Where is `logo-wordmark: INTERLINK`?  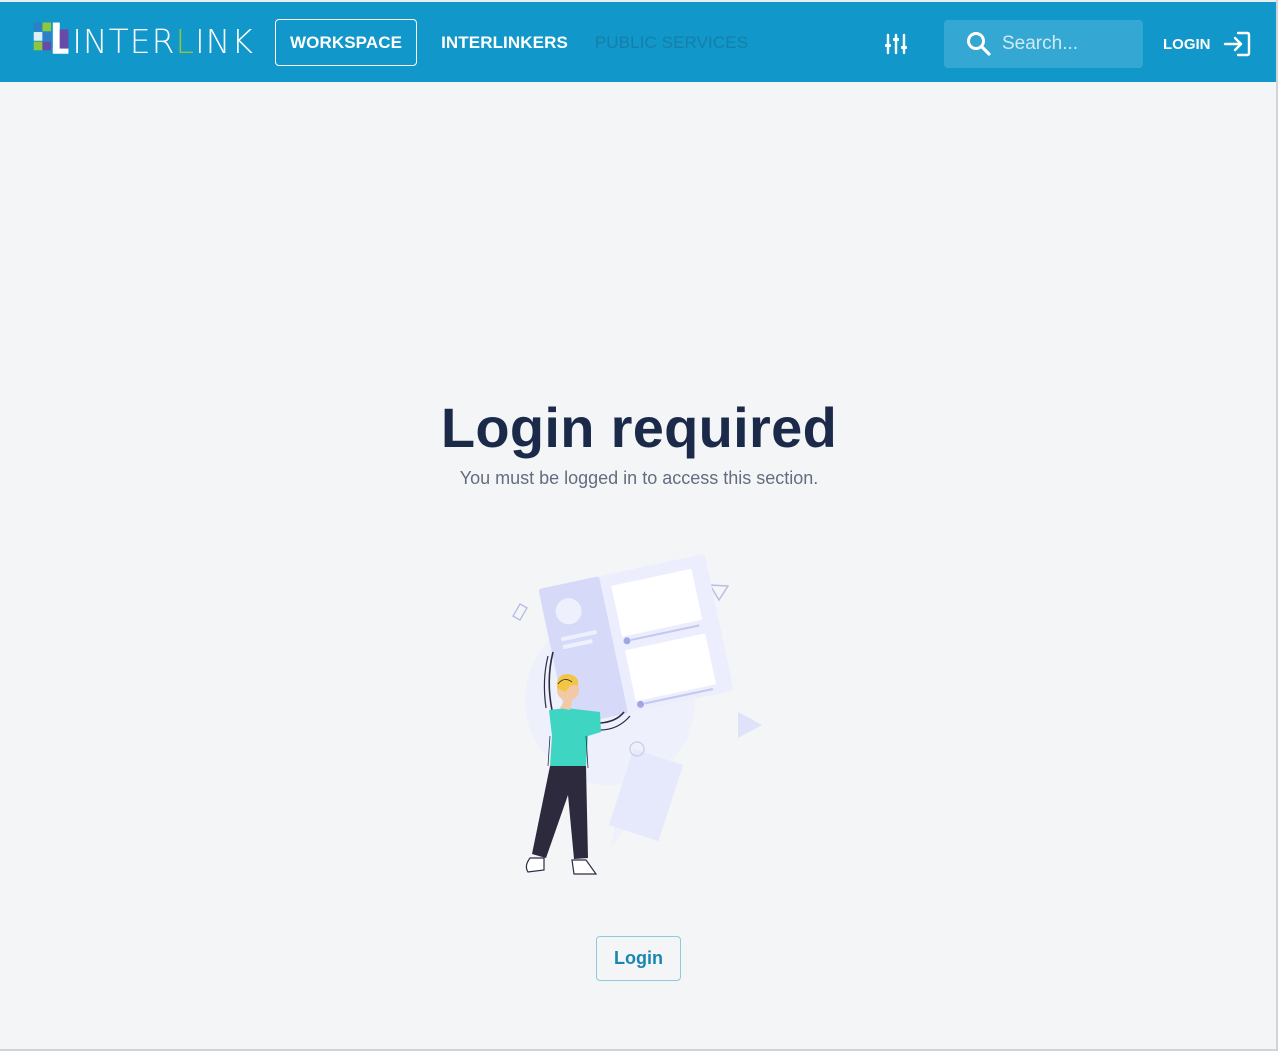 logo-wordmark: INTERLINK is located at coordinates (163, 41).